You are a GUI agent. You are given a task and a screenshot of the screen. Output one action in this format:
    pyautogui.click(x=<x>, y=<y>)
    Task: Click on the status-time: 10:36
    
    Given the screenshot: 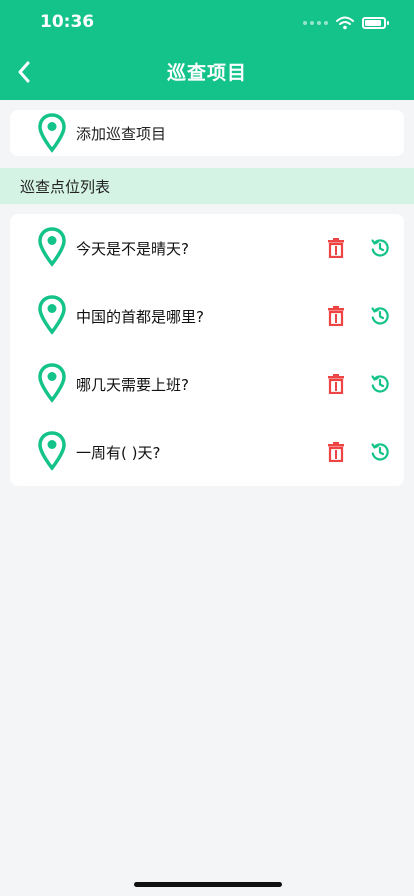 What is the action you would take?
    pyautogui.click(x=67, y=22)
    